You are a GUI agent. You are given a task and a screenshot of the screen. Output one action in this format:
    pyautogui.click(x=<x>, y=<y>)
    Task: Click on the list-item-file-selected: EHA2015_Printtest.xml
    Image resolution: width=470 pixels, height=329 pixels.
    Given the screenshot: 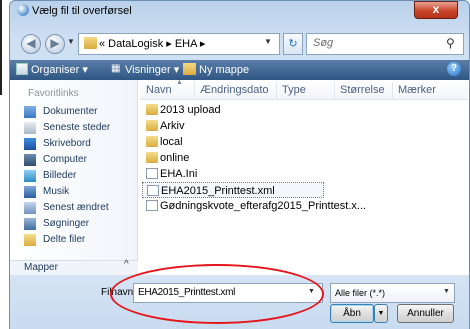 What is the action you would take?
    pyautogui.click(x=233, y=190)
    